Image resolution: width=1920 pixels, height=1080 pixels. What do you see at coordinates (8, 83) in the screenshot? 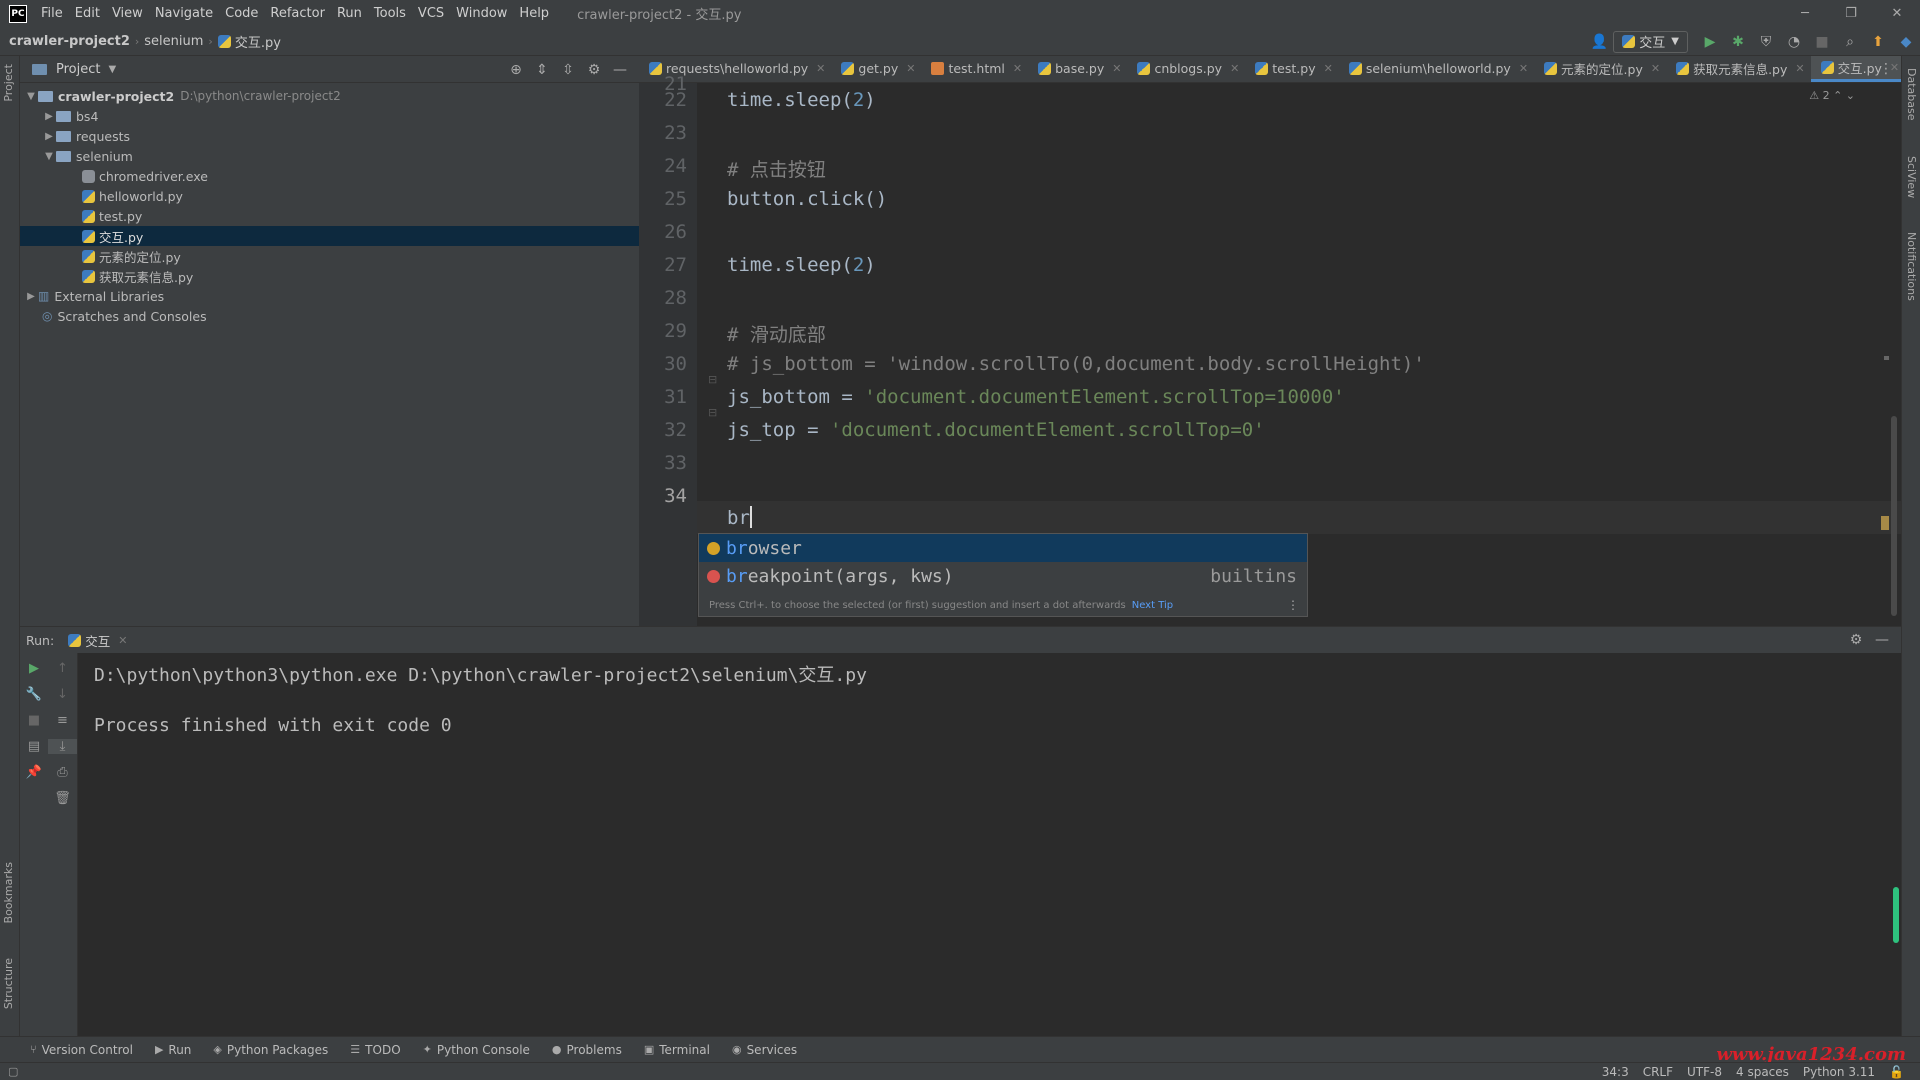
I see `project-tool-button: Project` at bounding box center [8, 83].